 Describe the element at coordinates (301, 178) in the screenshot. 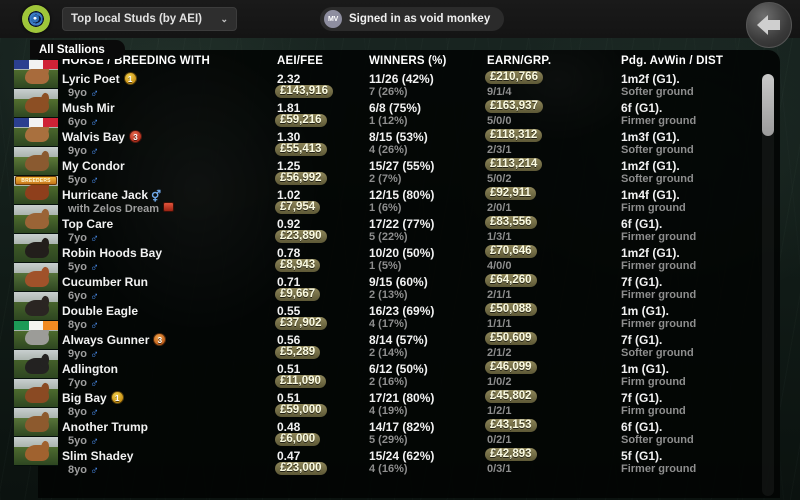

I see `stud-fee-value: £56,992` at that location.